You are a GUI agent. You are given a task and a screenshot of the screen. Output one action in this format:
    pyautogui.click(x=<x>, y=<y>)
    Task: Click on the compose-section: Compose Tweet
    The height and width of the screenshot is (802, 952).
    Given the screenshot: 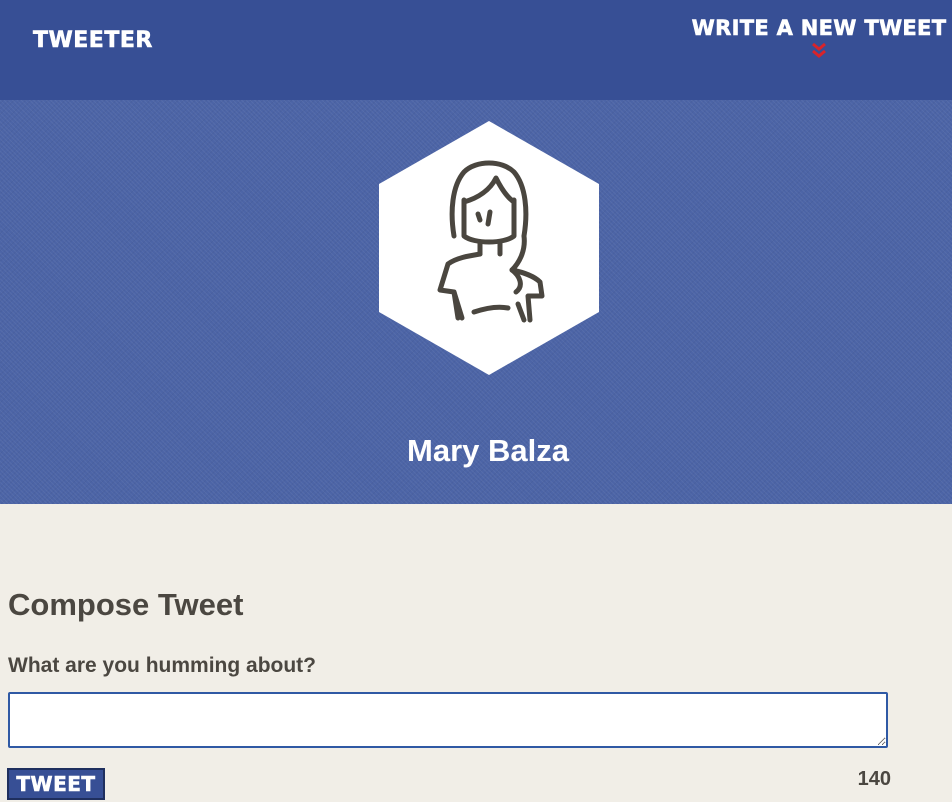 What is the action you would take?
    pyautogui.click(x=125, y=605)
    